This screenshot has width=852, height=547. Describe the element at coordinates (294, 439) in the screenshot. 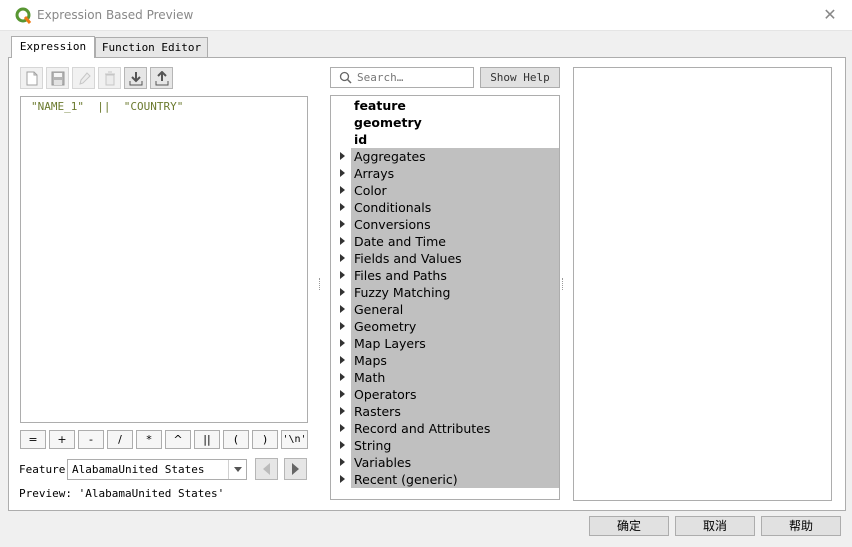

I see `operator-newline-button: '\n'` at that location.